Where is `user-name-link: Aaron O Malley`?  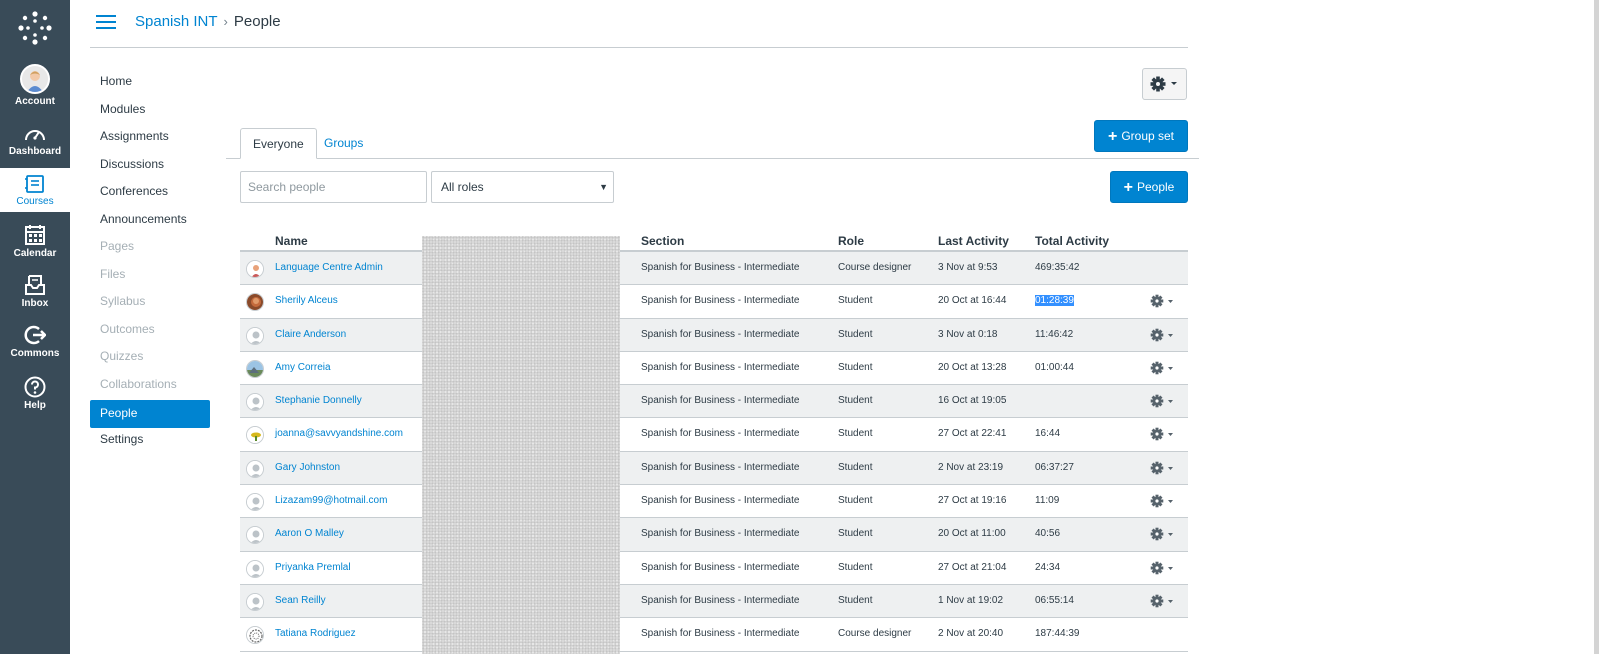
user-name-link: Aaron O Malley is located at coordinates (309, 534).